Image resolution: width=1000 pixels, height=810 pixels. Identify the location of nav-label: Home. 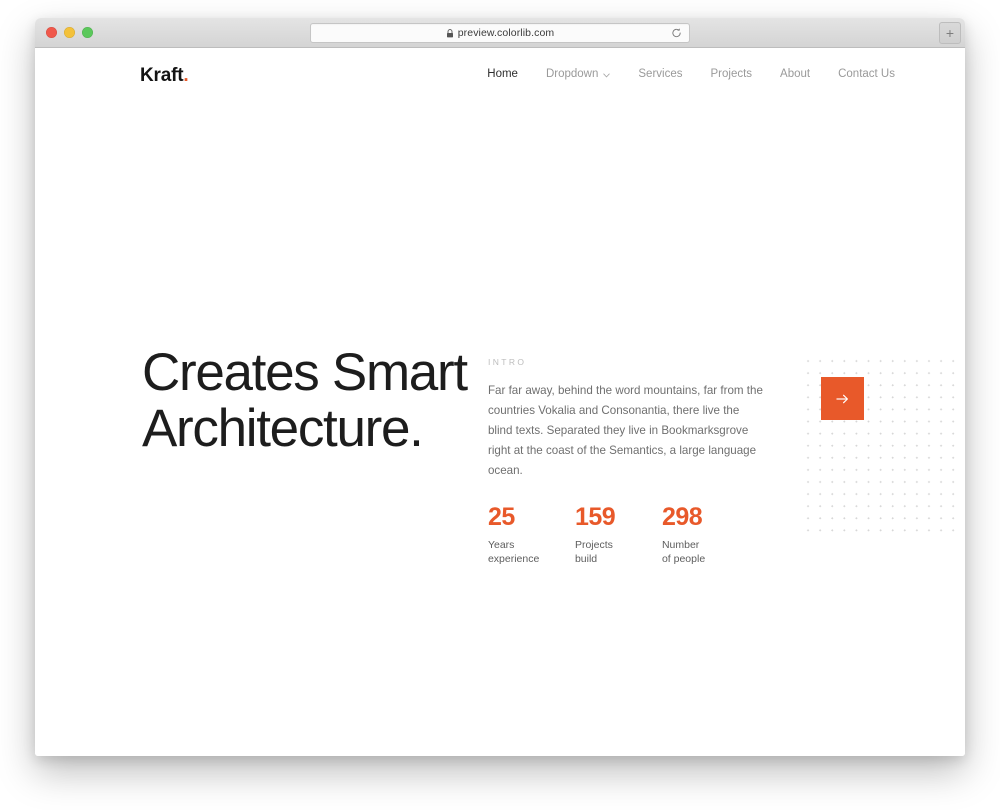
(502, 74).